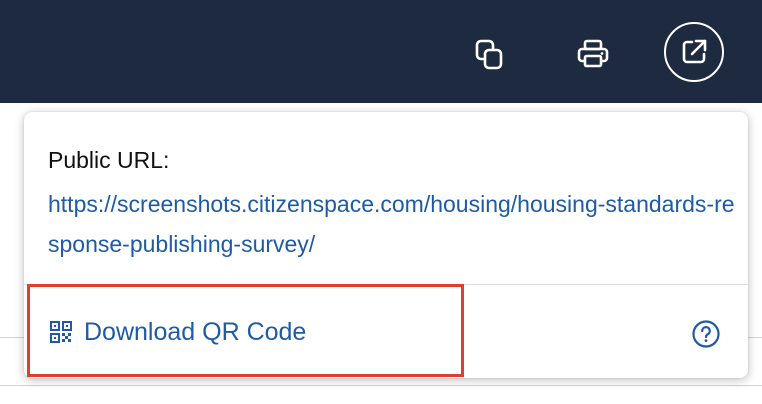  I want to click on background-divider-right, so click(755, 337).